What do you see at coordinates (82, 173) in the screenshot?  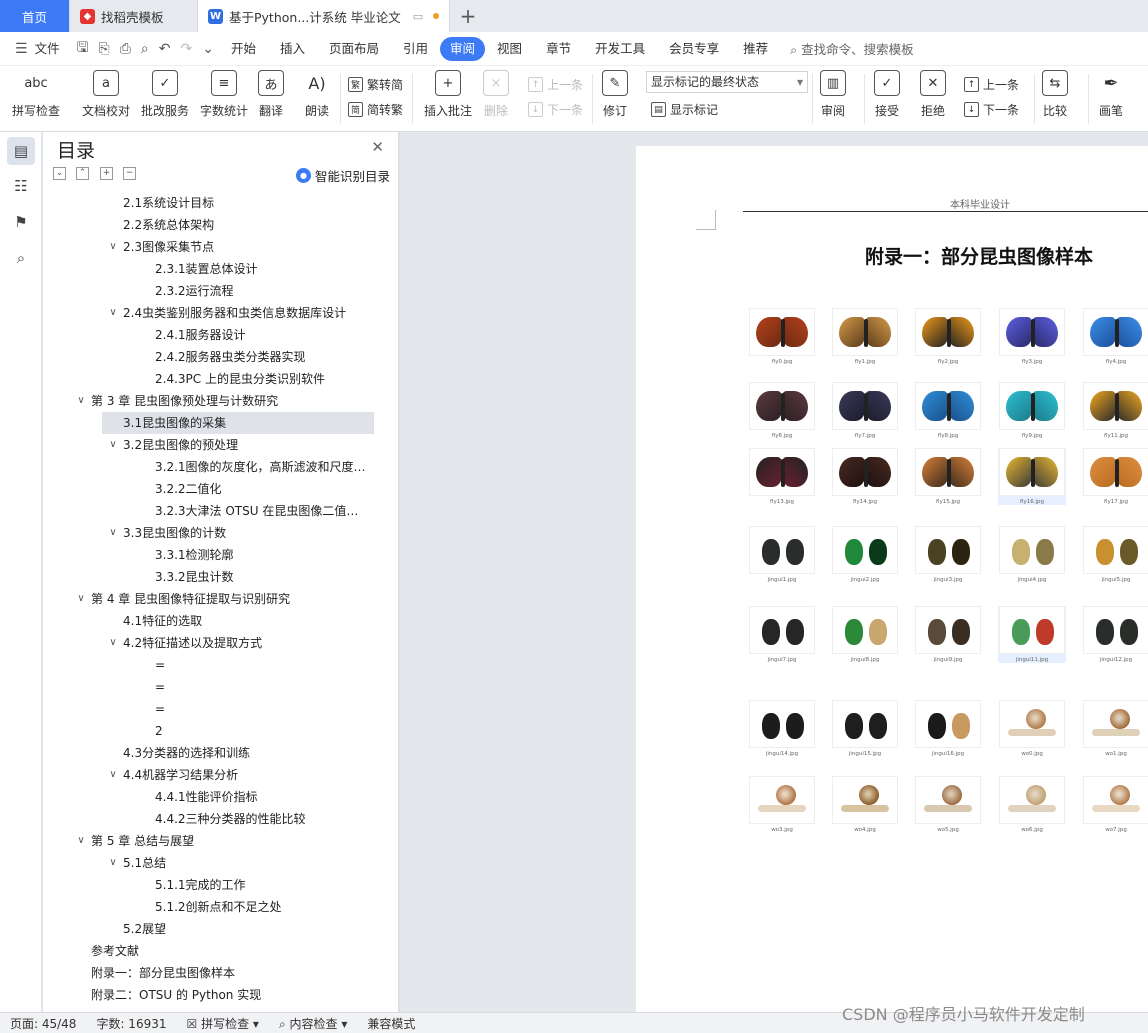 I see `expand-up-icon: ⌃` at bounding box center [82, 173].